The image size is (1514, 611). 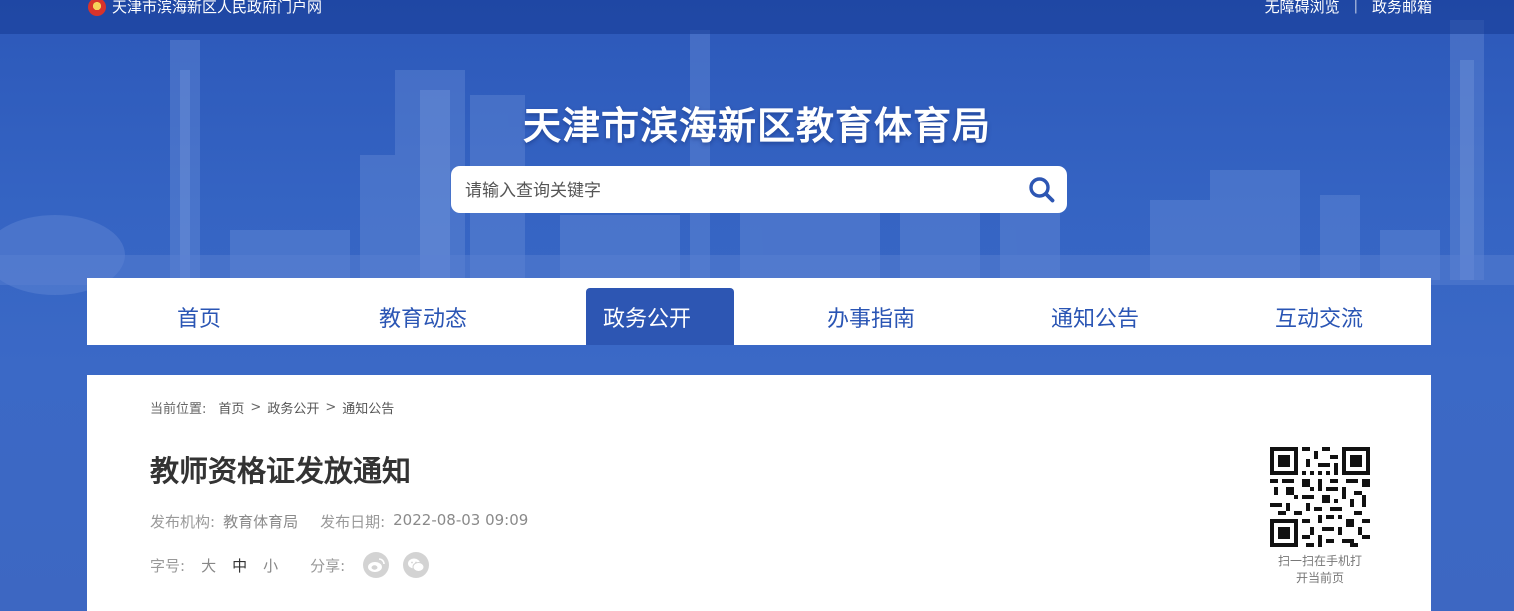 What do you see at coordinates (239, 565) in the screenshot?
I see `font-size-medium-button: 中` at bounding box center [239, 565].